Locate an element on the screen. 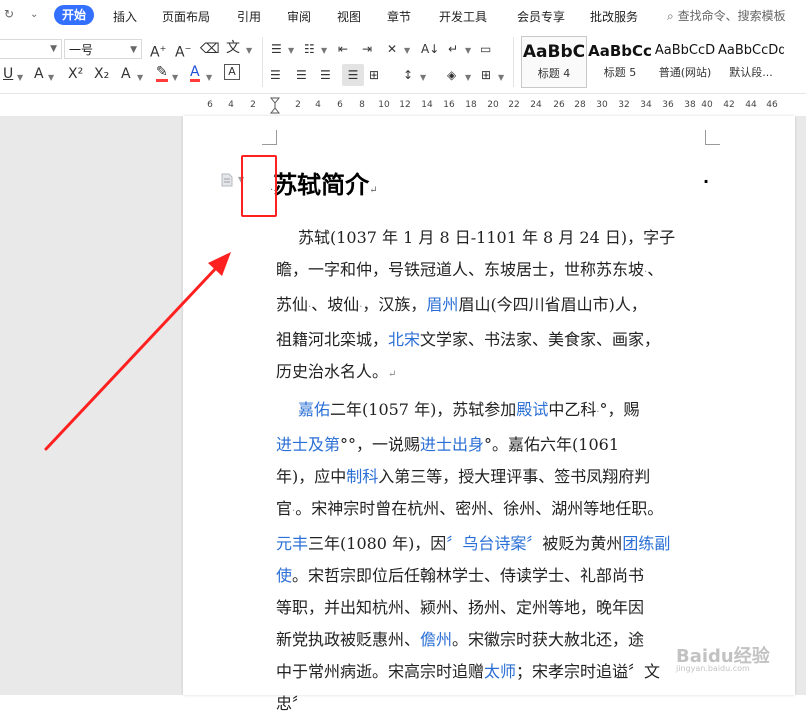 This screenshot has height=720, width=806. menu-tab-member: 会员专享 is located at coordinates (541, 16).